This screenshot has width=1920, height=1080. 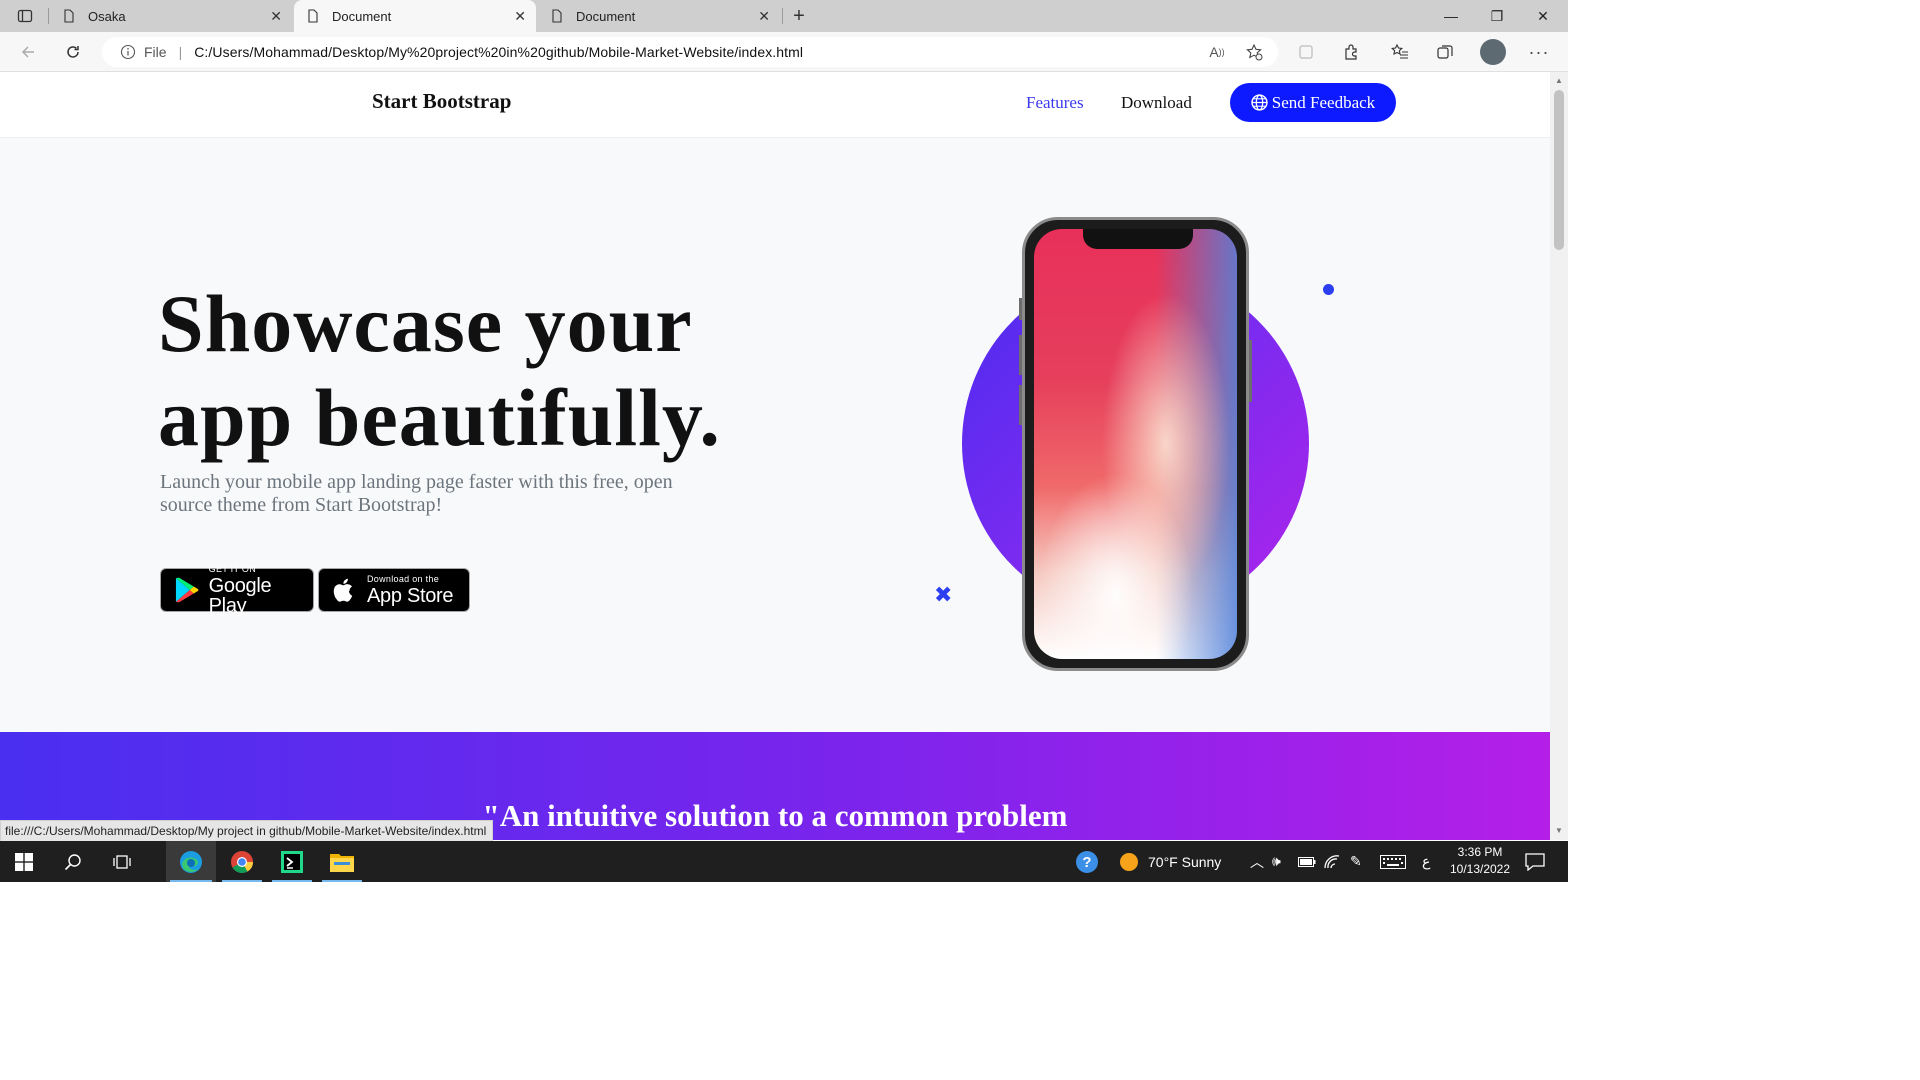 I want to click on minimize-button: —, so click(x=1451, y=16).